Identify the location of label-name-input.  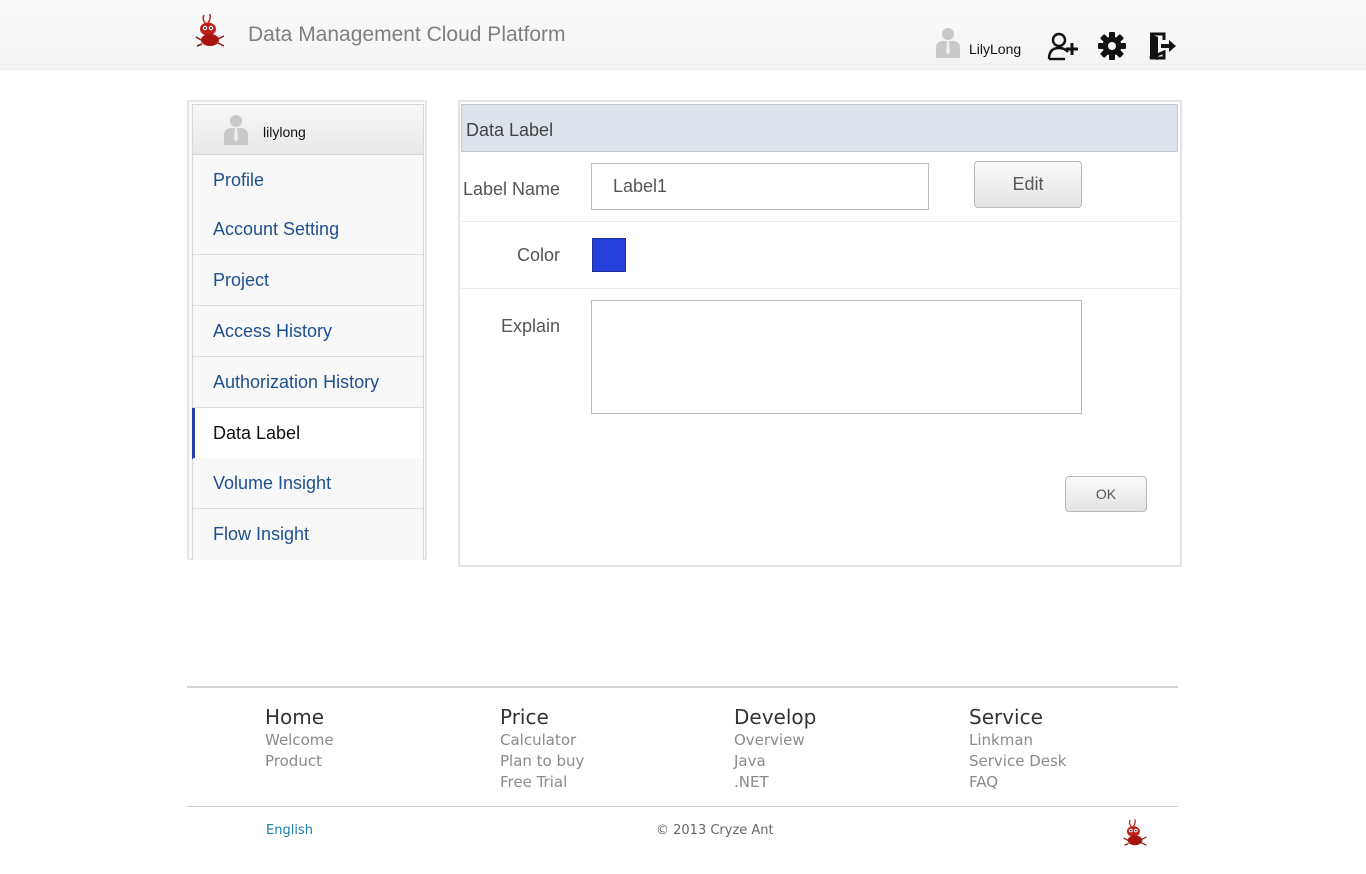
(760, 186).